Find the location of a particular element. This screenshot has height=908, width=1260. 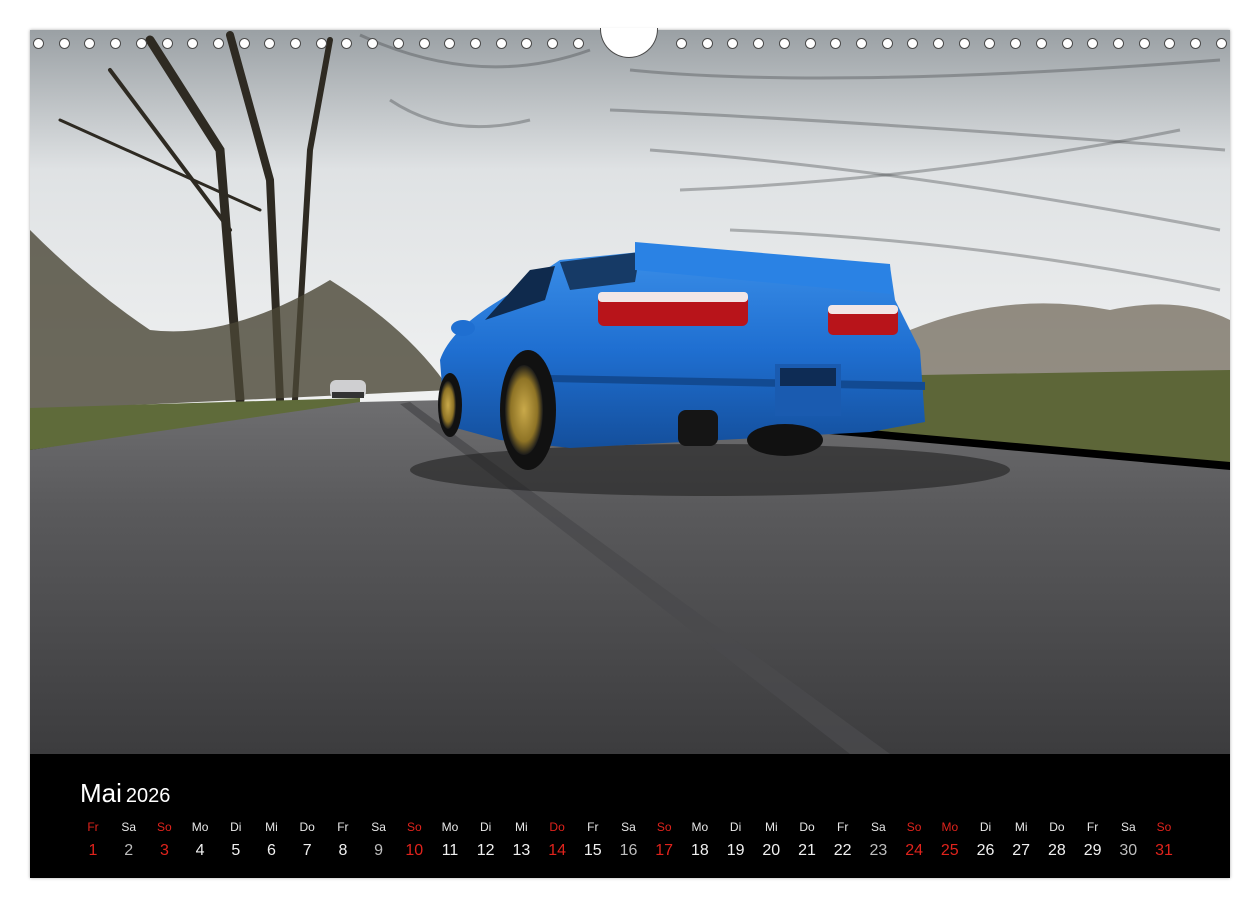

calendar-day: Do 28 is located at coordinates (1057, 840).